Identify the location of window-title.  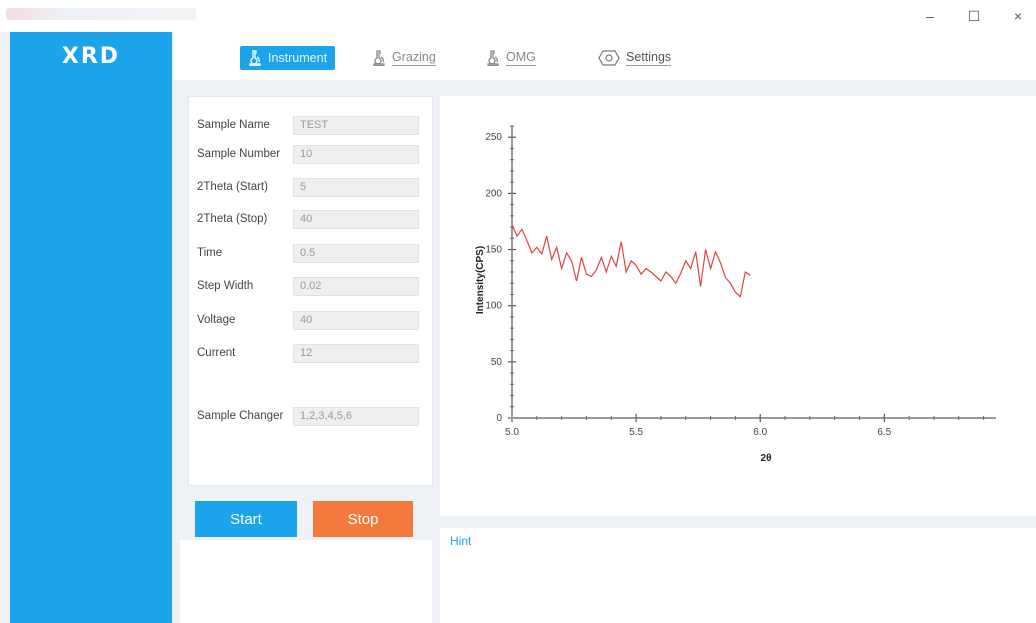
(101, 14).